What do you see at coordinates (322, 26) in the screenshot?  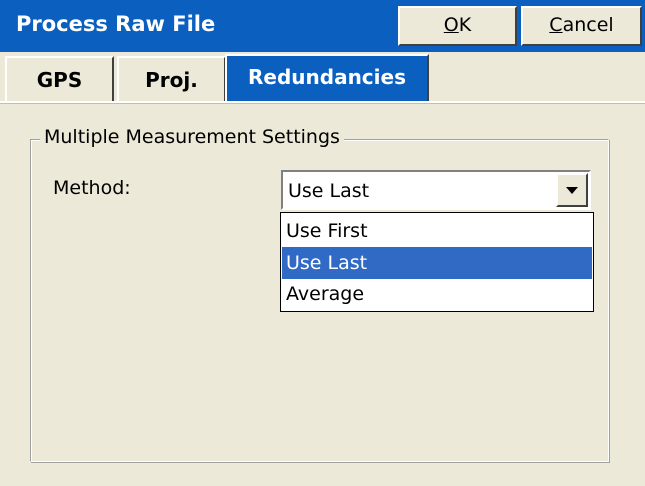 I see `title-bar: Process Raw File OK Cancel` at bounding box center [322, 26].